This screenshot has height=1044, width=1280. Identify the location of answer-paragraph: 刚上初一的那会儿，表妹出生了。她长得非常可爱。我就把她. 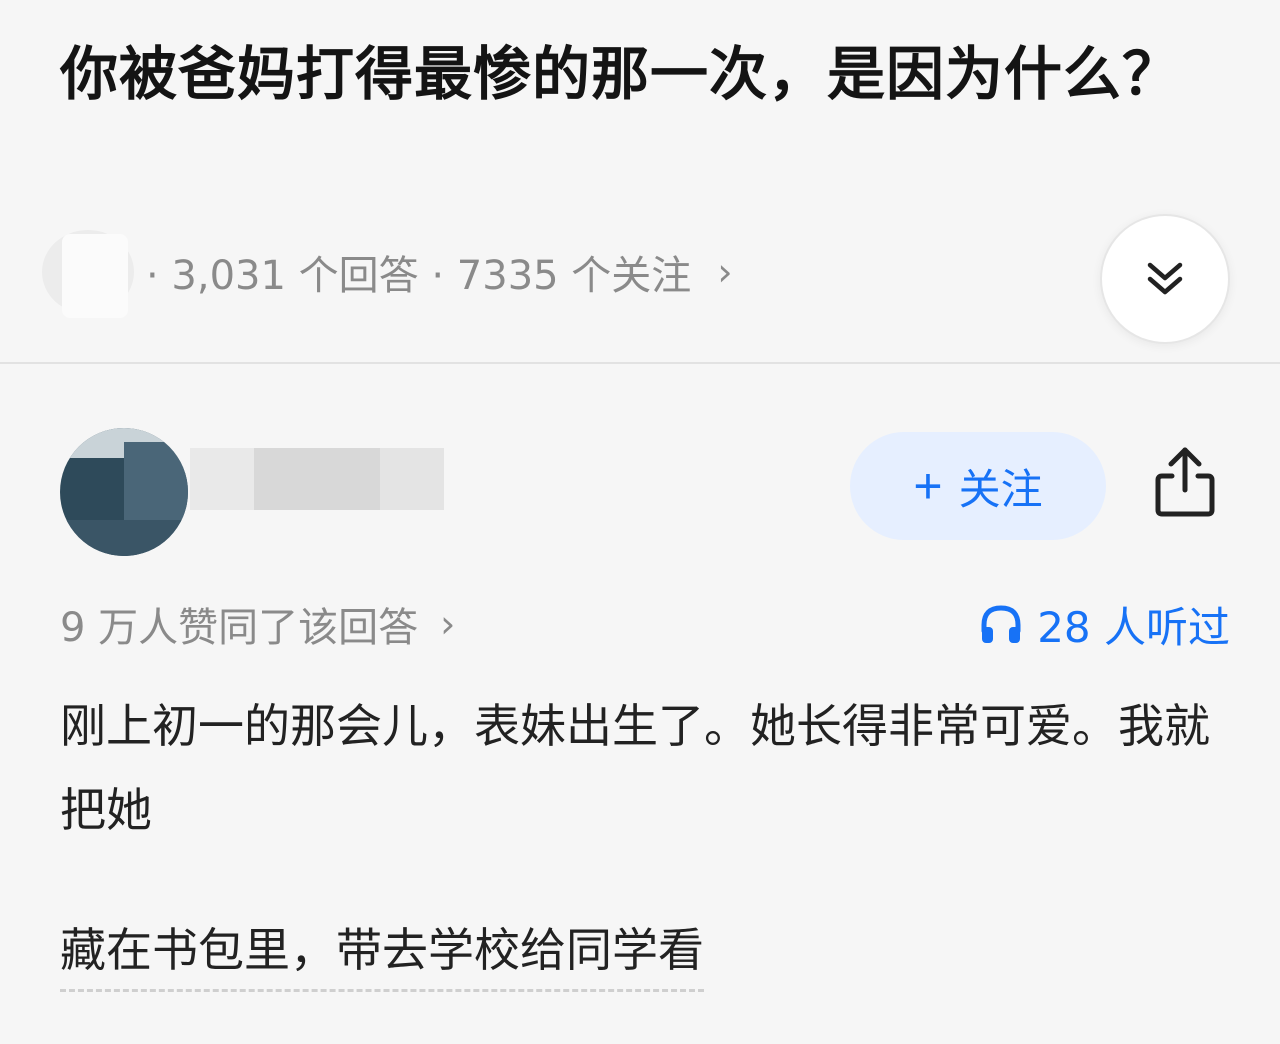
(635, 768).